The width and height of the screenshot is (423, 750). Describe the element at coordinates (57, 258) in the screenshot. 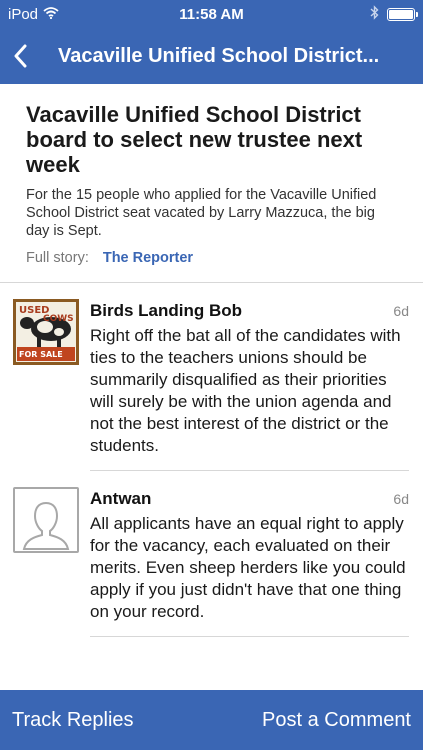

I see `full-story-label: Full story:` at that location.